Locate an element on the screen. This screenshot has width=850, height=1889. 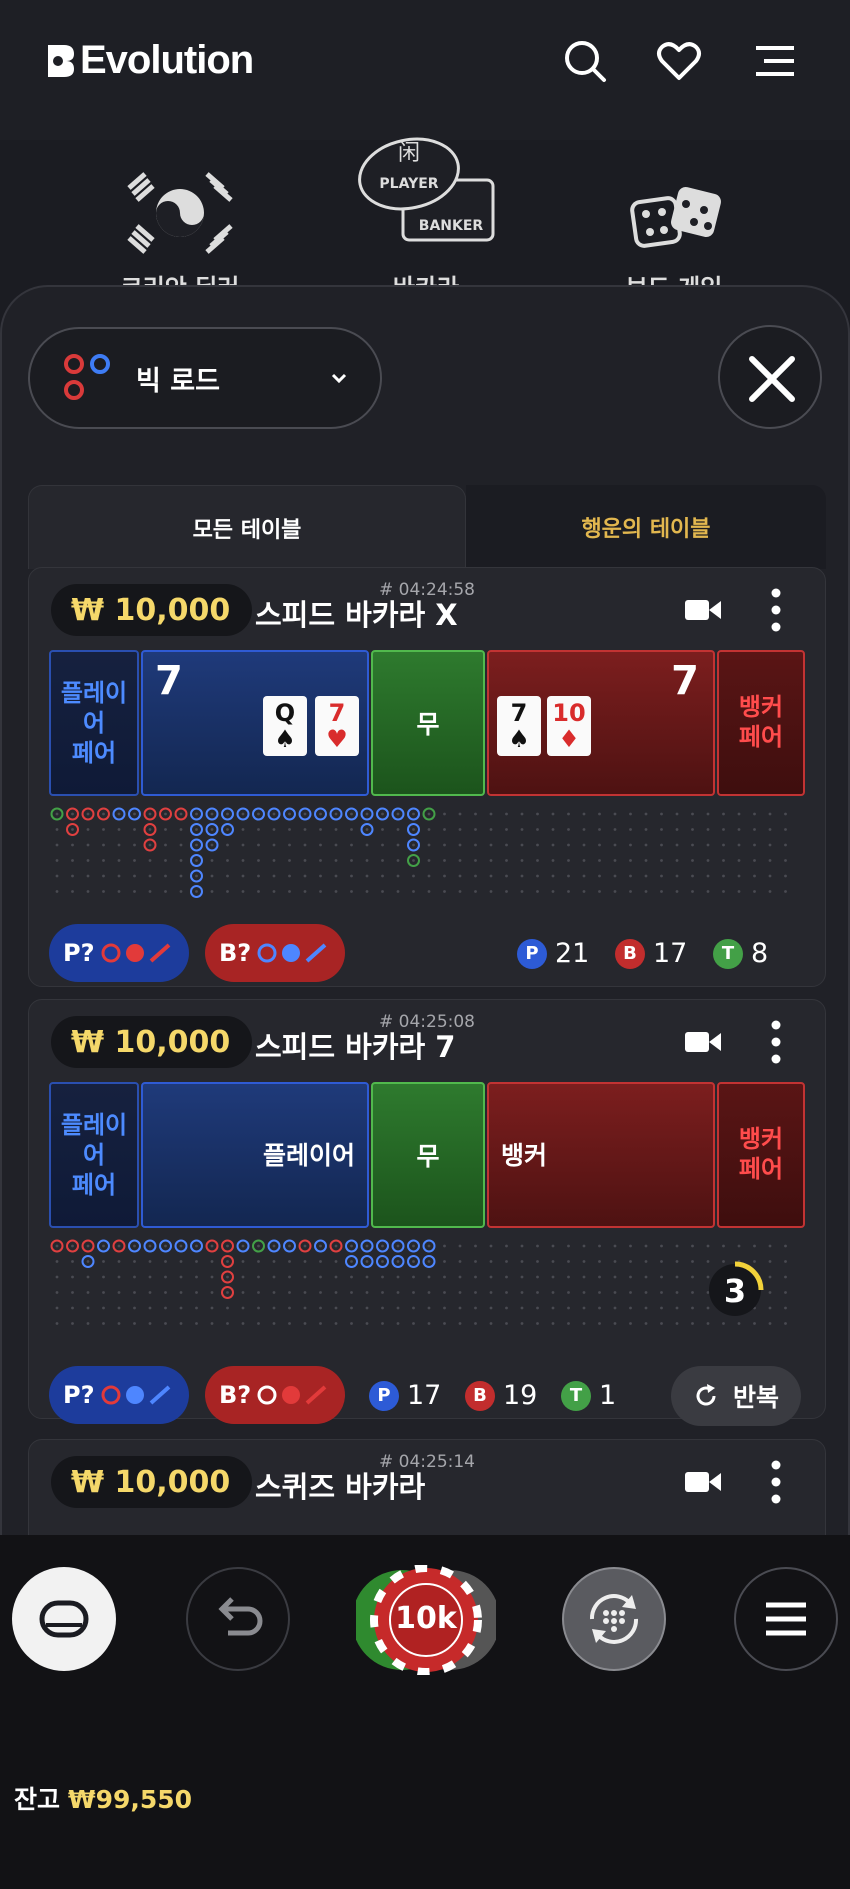
player-spot: 플레이어 is located at coordinates (255, 1155).